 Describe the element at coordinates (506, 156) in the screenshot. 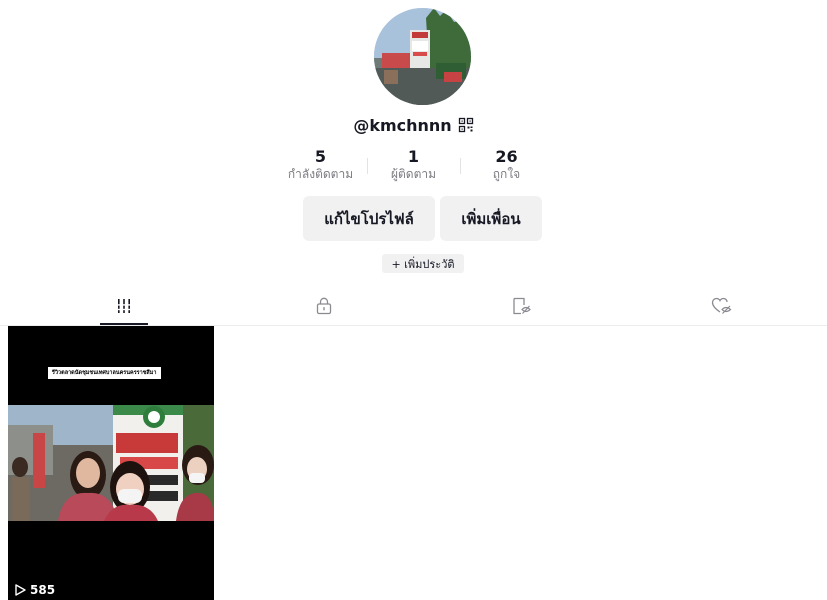

I see `likes-count: 26` at that location.